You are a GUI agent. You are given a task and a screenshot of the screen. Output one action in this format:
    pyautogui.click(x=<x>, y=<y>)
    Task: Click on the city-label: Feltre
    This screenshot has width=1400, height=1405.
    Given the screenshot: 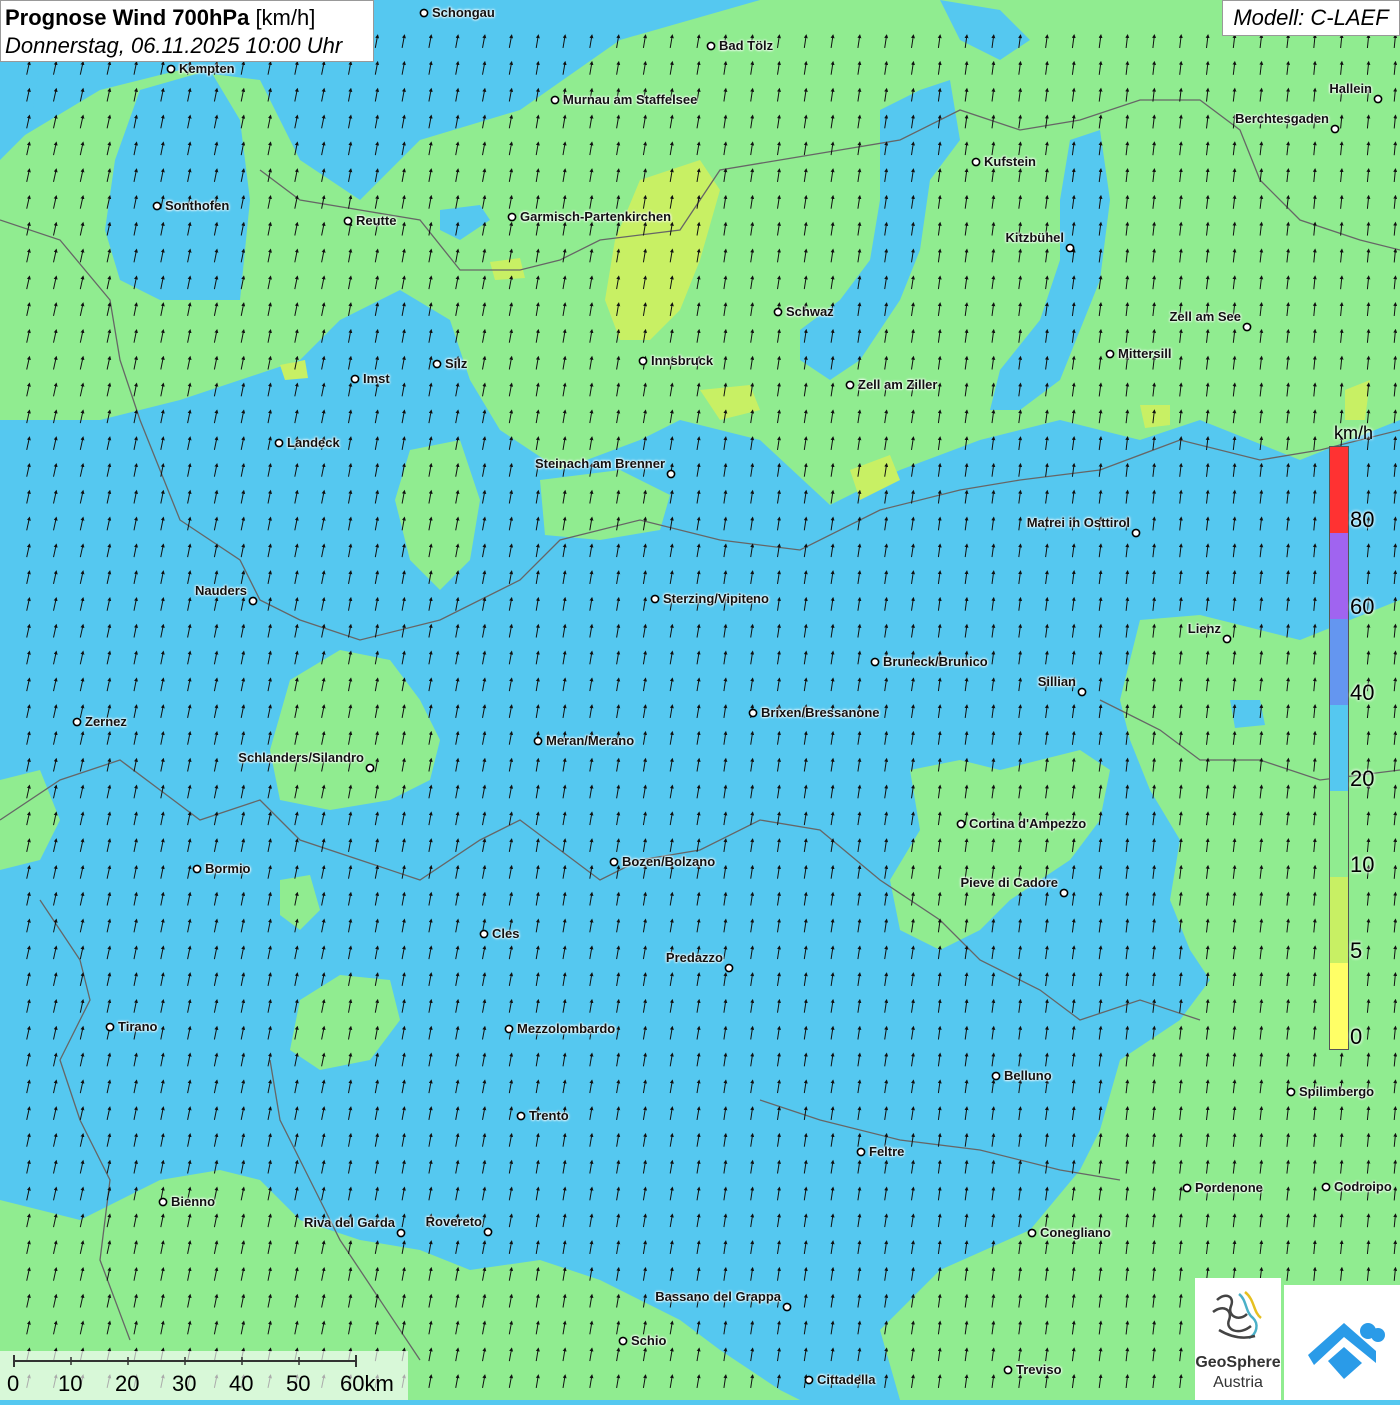 What is the action you would take?
    pyautogui.click(x=887, y=1151)
    